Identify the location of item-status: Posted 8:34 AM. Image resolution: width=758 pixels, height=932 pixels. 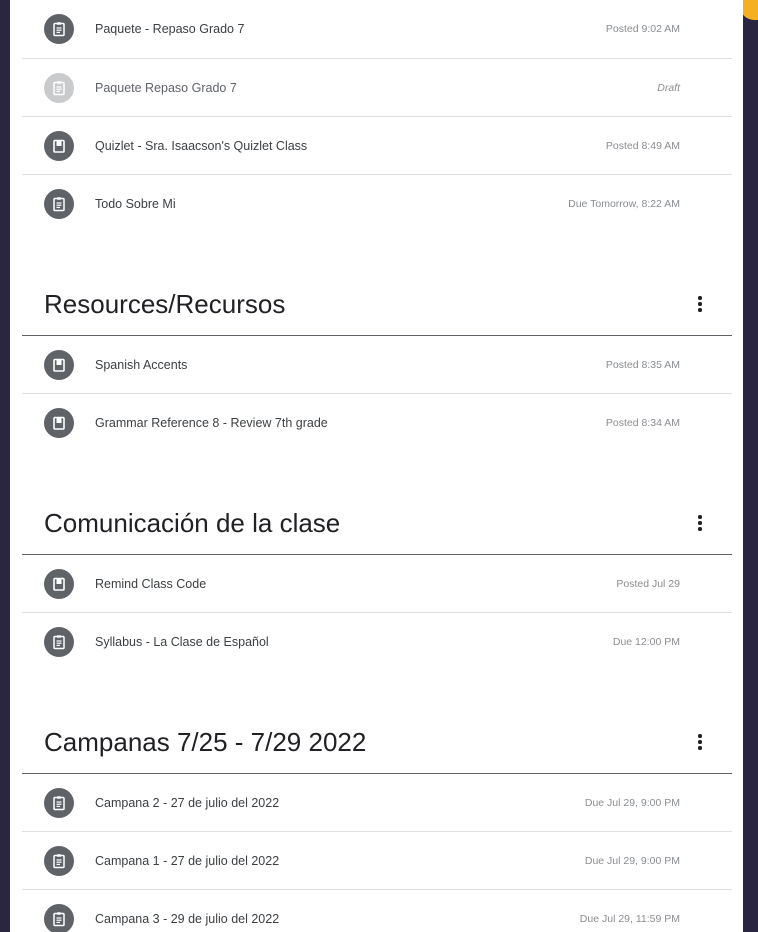
(642, 422).